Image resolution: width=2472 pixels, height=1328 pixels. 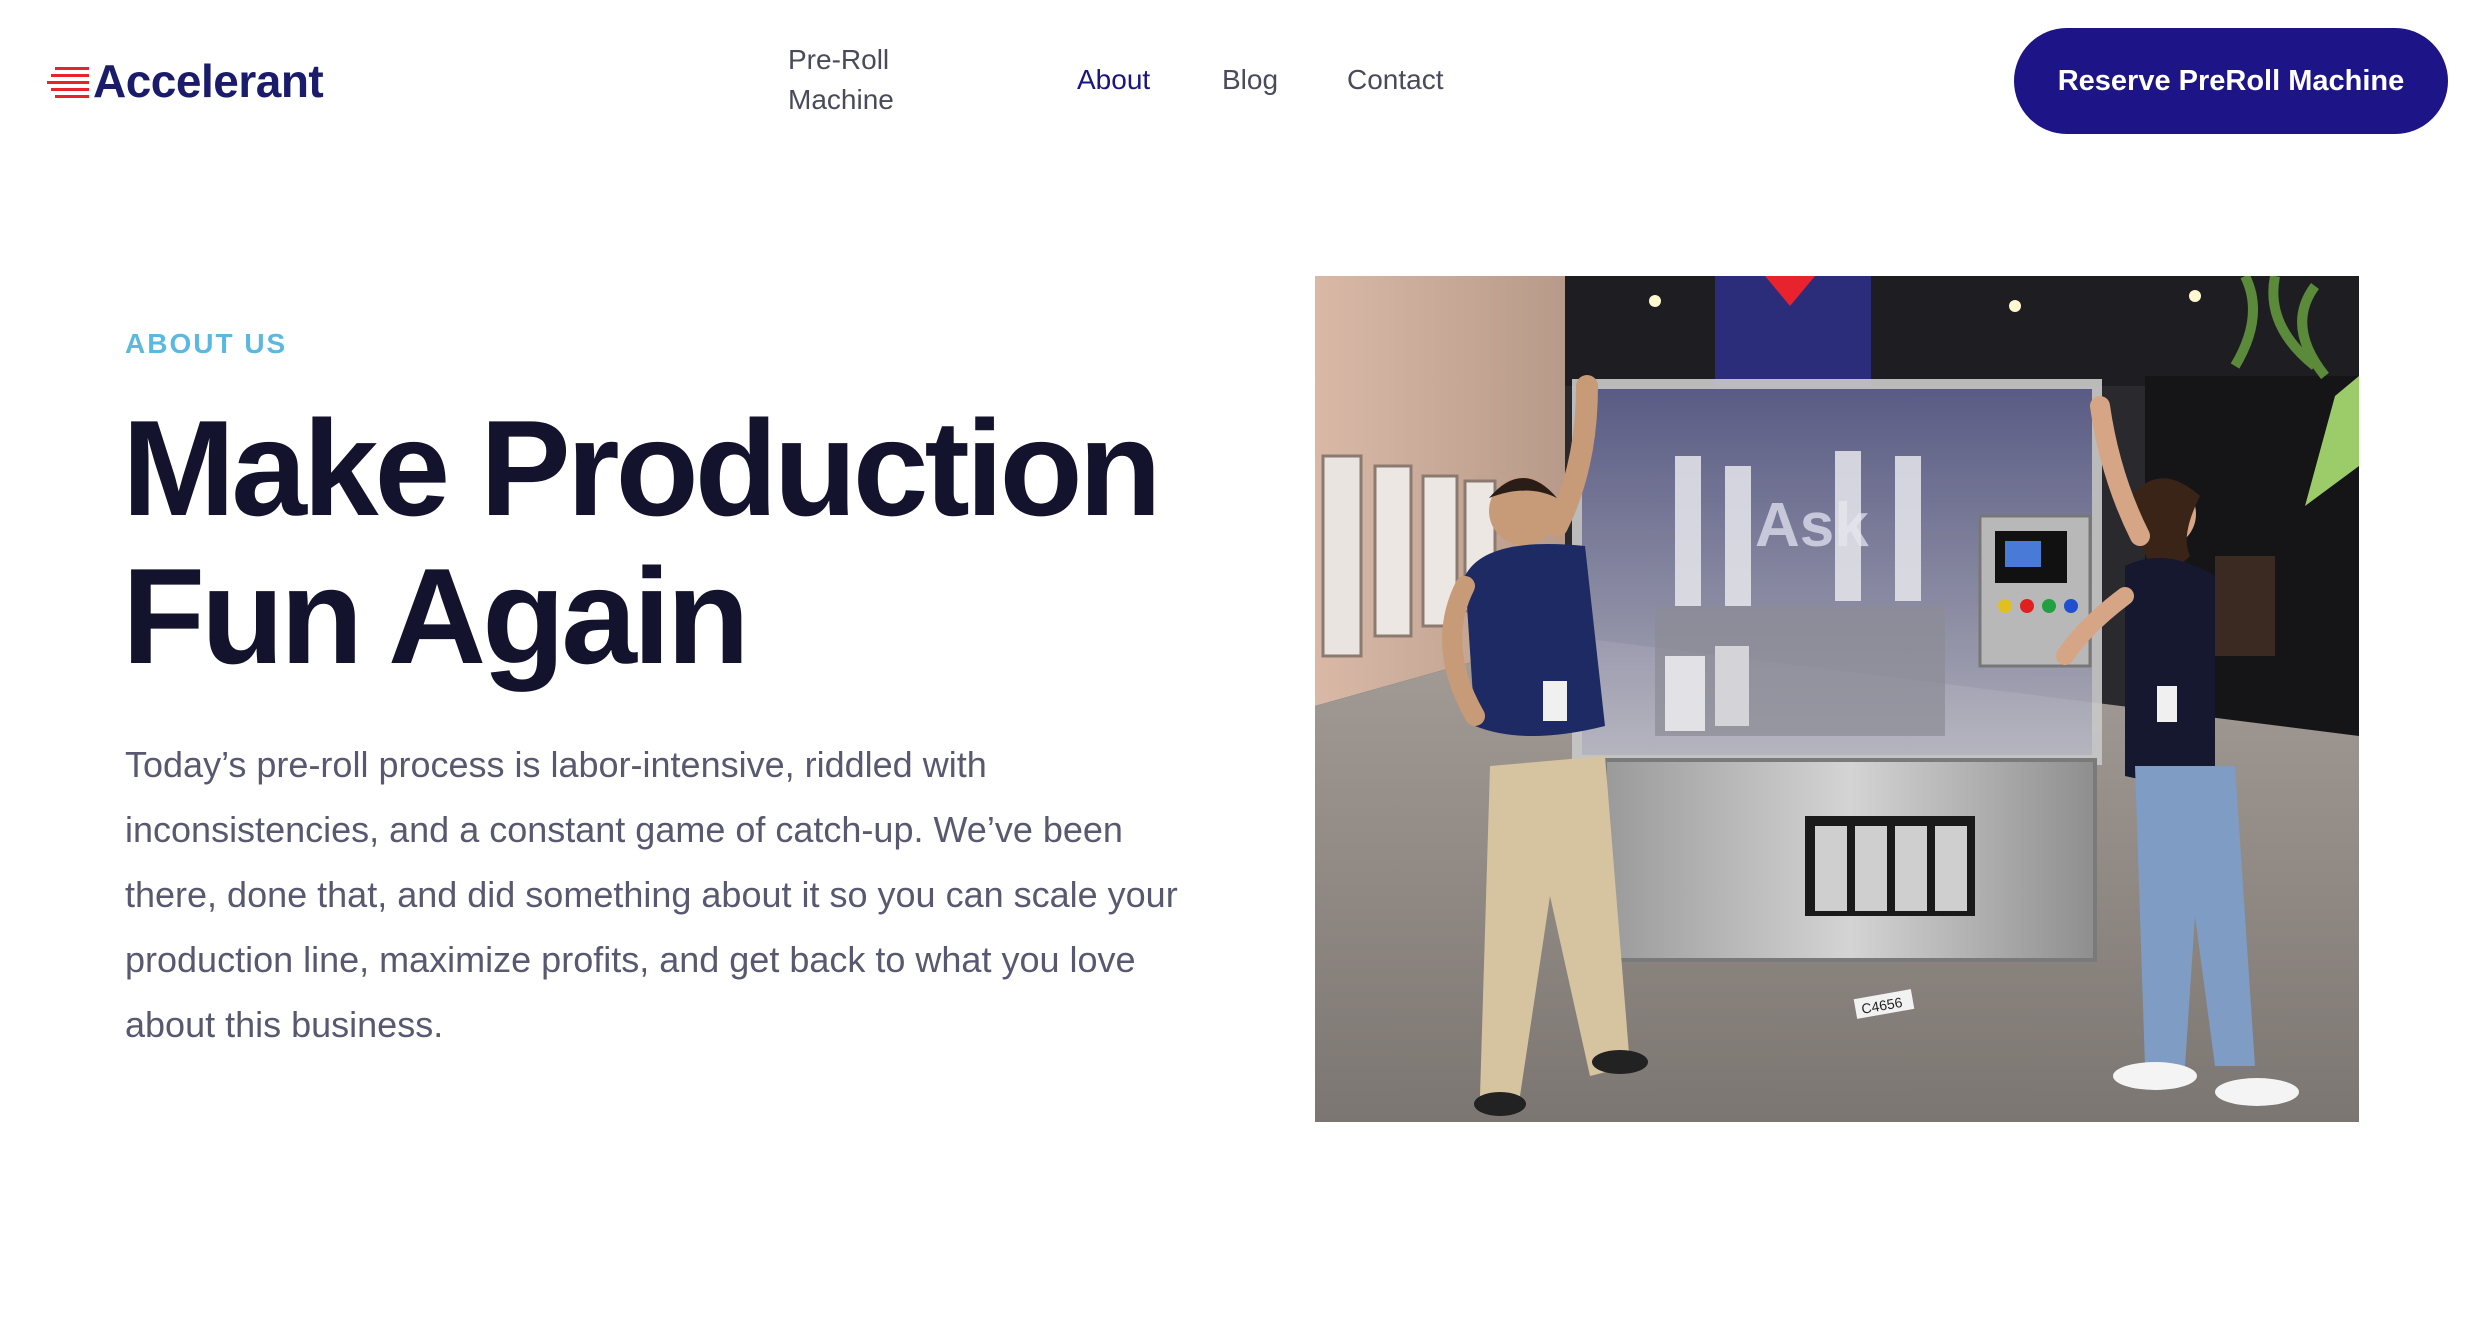 I want to click on speed-lines-icon, so click(x=68, y=82).